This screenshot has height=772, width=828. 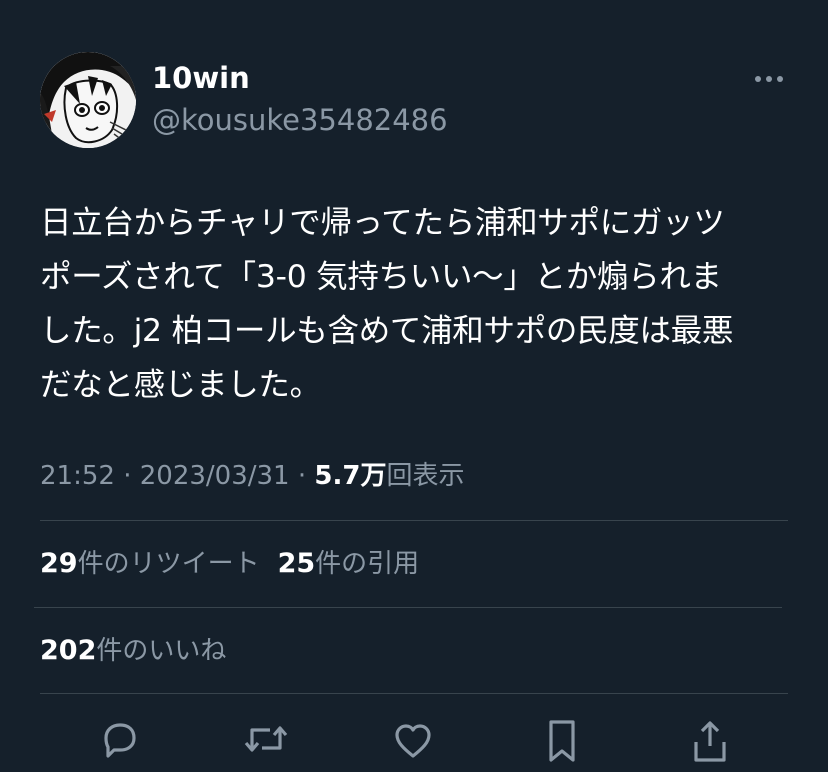 What do you see at coordinates (413, 741) in the screenshot?
I see `like-icon` at bounding box center [413, 741].